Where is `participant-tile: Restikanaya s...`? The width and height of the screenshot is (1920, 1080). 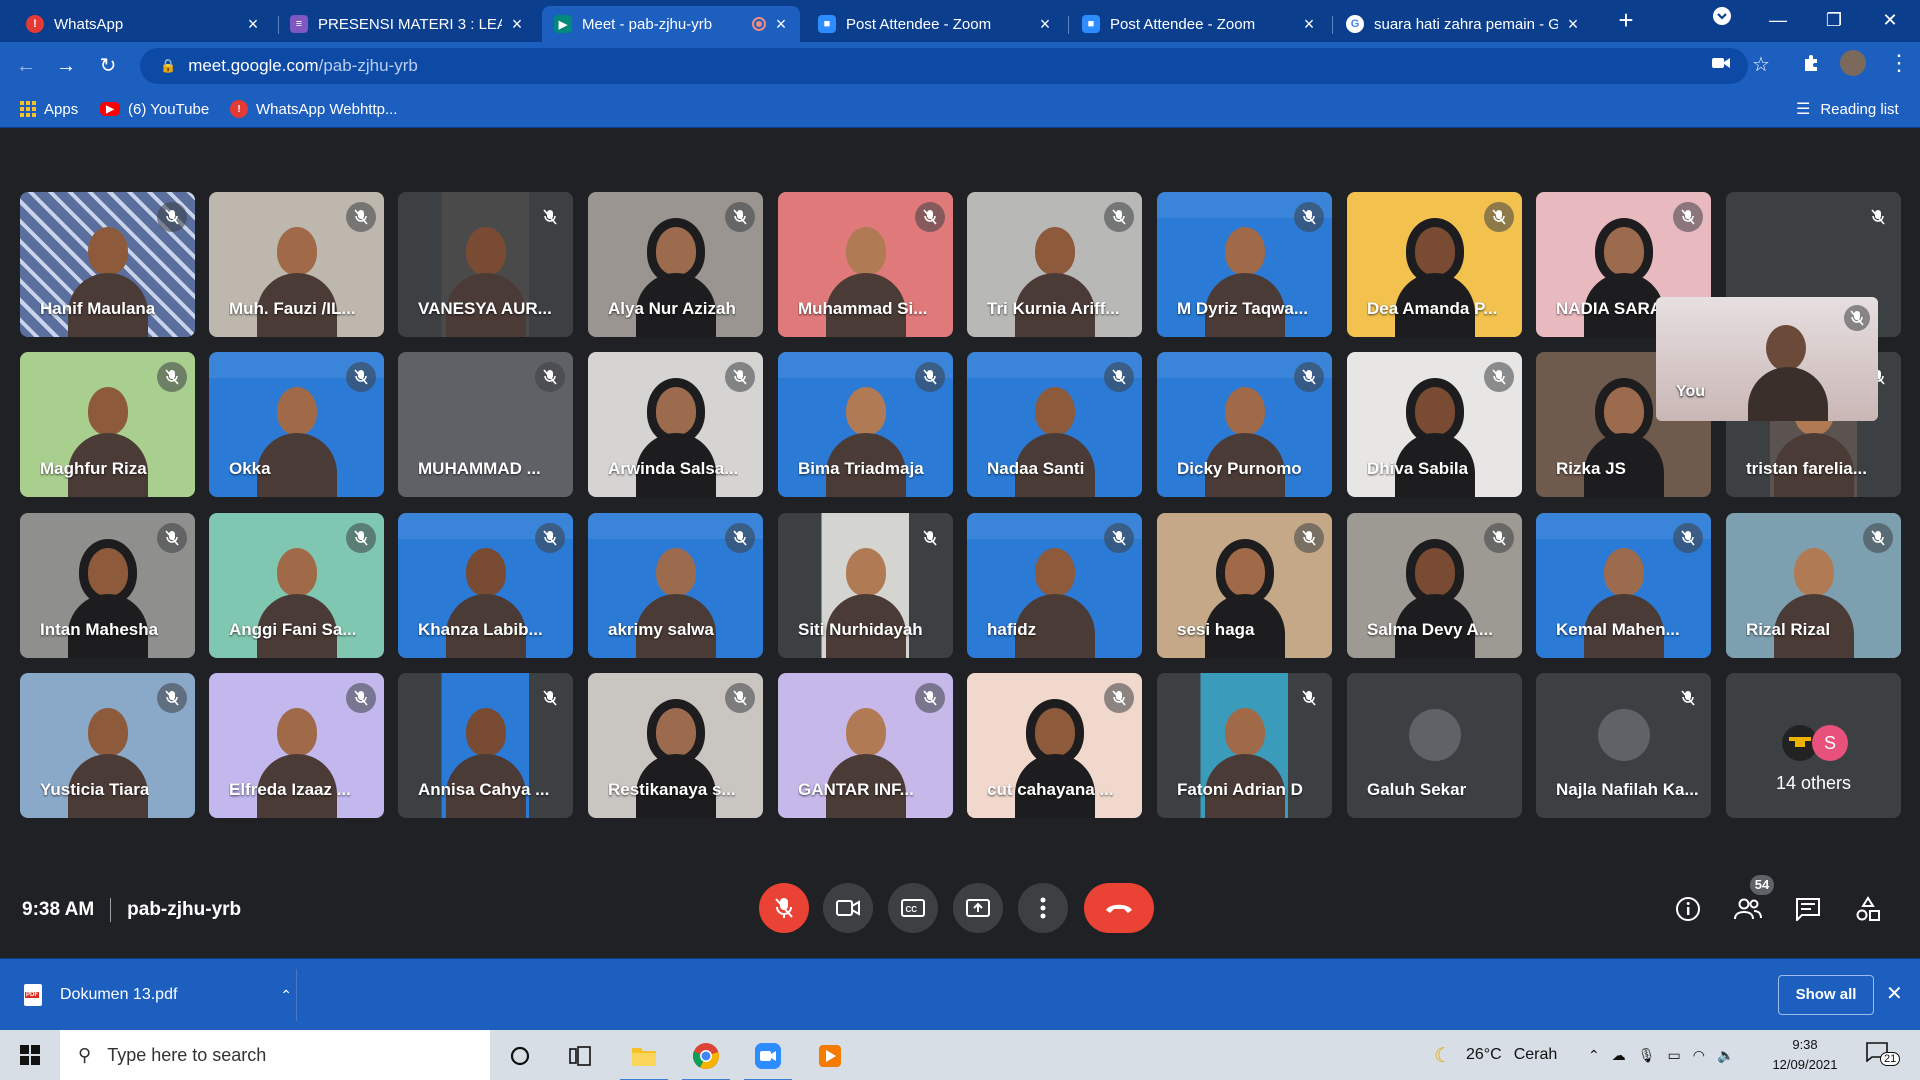 participant-tile: Restikanaya s... is located at coordinates (675, 745).